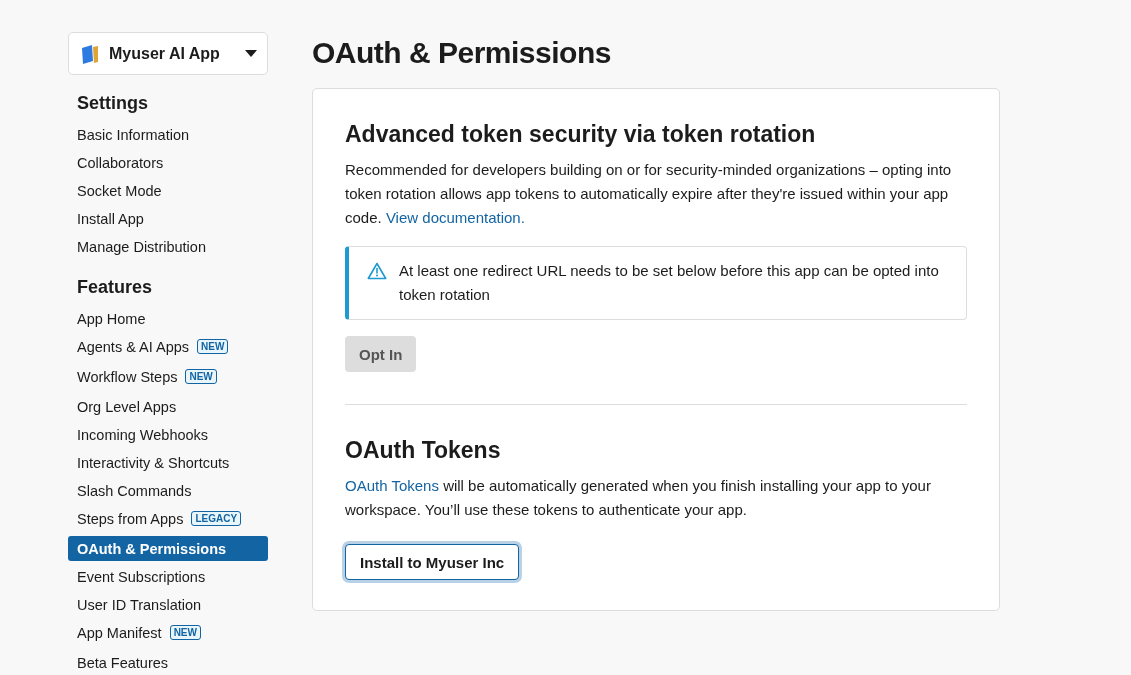  What do you see at coordinates (168, 53) in the screenshot?
I see `app-switcher: Myuser AI App` at bounding box center [168, 53].